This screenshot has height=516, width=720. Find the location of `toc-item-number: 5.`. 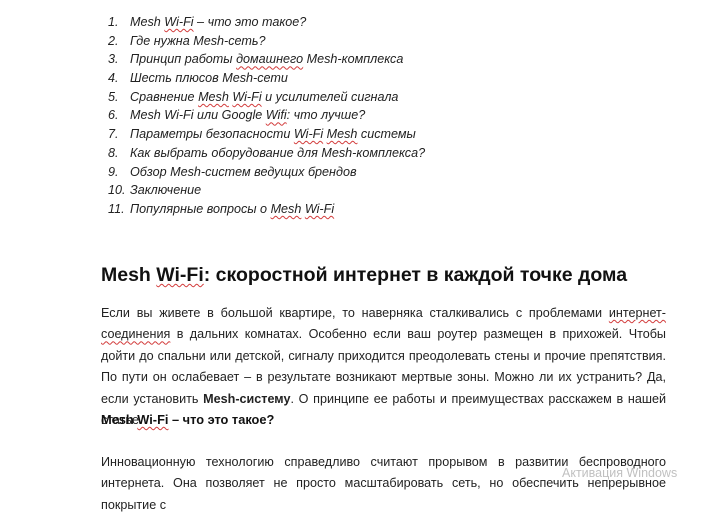

toc-item-number: 5. is located at coordinates (113, 96).